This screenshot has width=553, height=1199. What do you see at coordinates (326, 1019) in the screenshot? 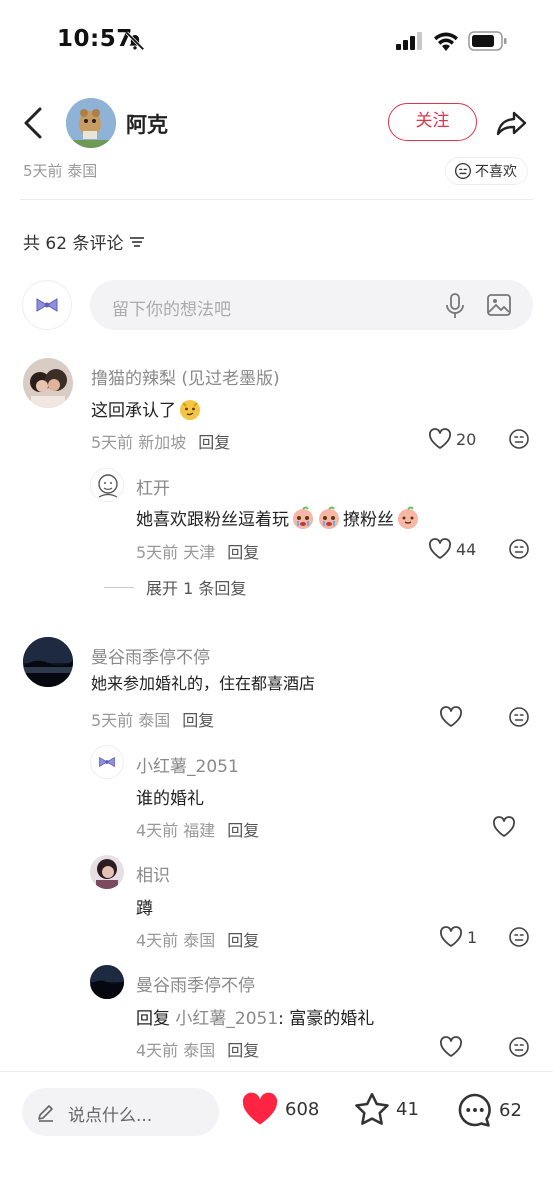
I see `comment-text-content: : 富豪的婚礼` at bounding box center [326, 1019].